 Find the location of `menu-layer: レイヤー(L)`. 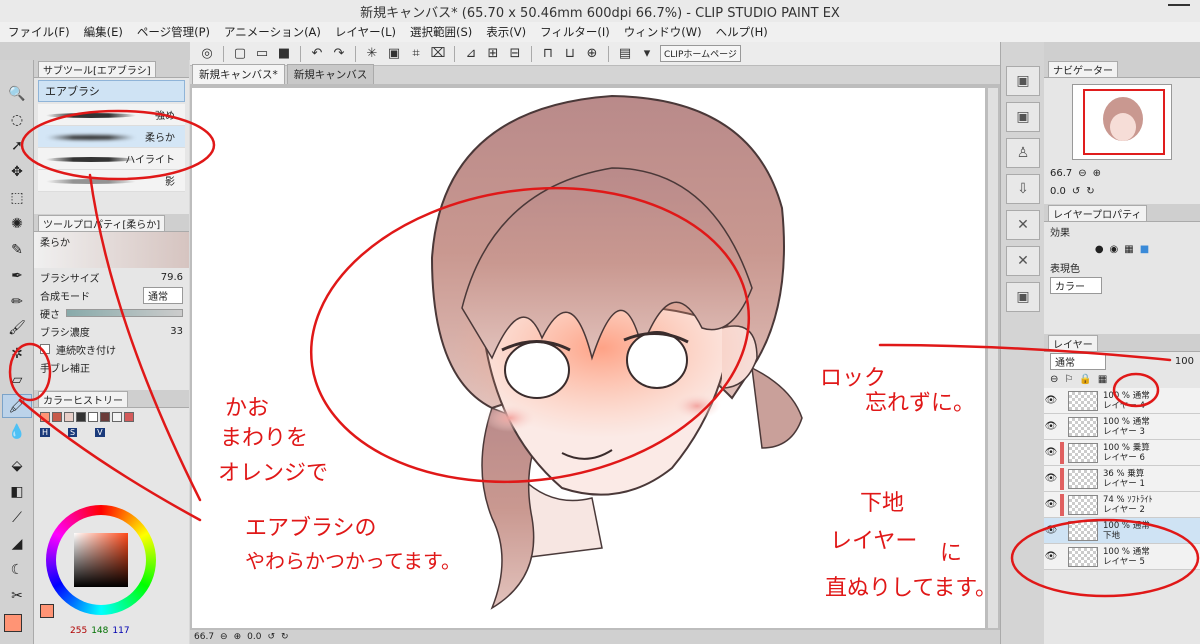

menu-layer: レイヤー(L) is located at coordinates (365, 32).